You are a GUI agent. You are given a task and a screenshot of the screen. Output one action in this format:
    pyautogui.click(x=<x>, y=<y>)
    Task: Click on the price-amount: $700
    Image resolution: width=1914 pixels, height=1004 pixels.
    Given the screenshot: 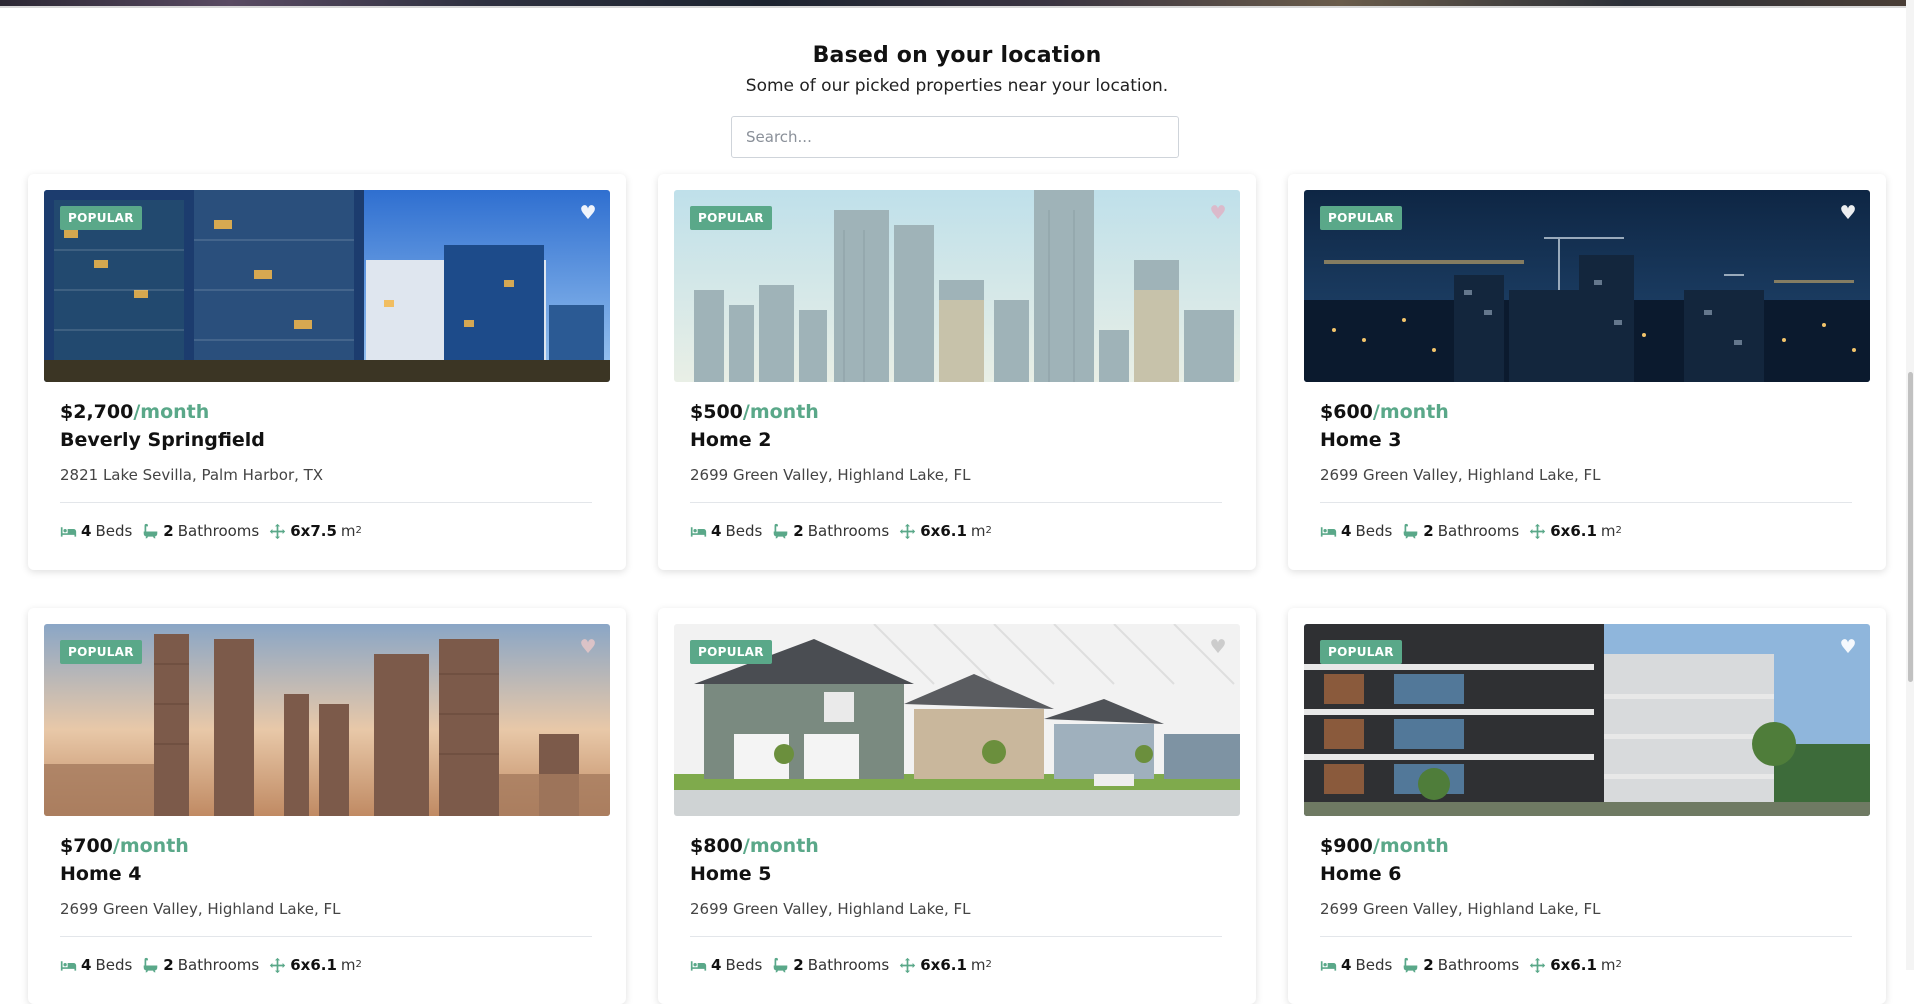 What is the action you would take?
    pyautogui.click(x=86, y=846)
    